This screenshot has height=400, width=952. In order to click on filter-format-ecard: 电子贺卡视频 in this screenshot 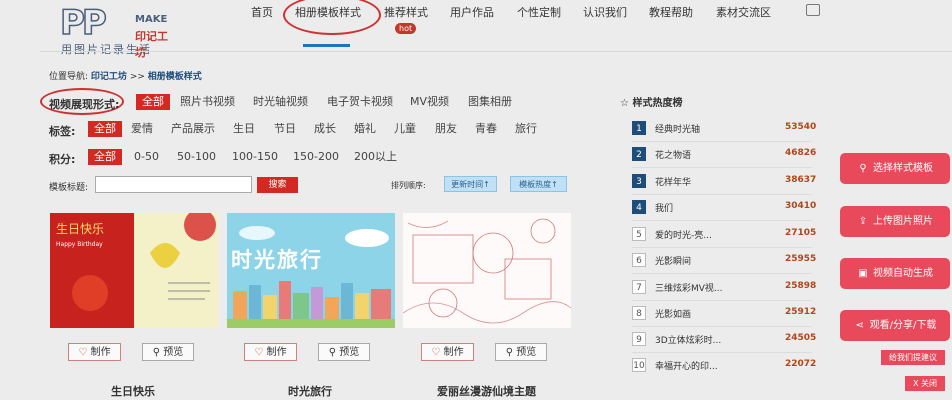, I will do `click(360, 102)`.